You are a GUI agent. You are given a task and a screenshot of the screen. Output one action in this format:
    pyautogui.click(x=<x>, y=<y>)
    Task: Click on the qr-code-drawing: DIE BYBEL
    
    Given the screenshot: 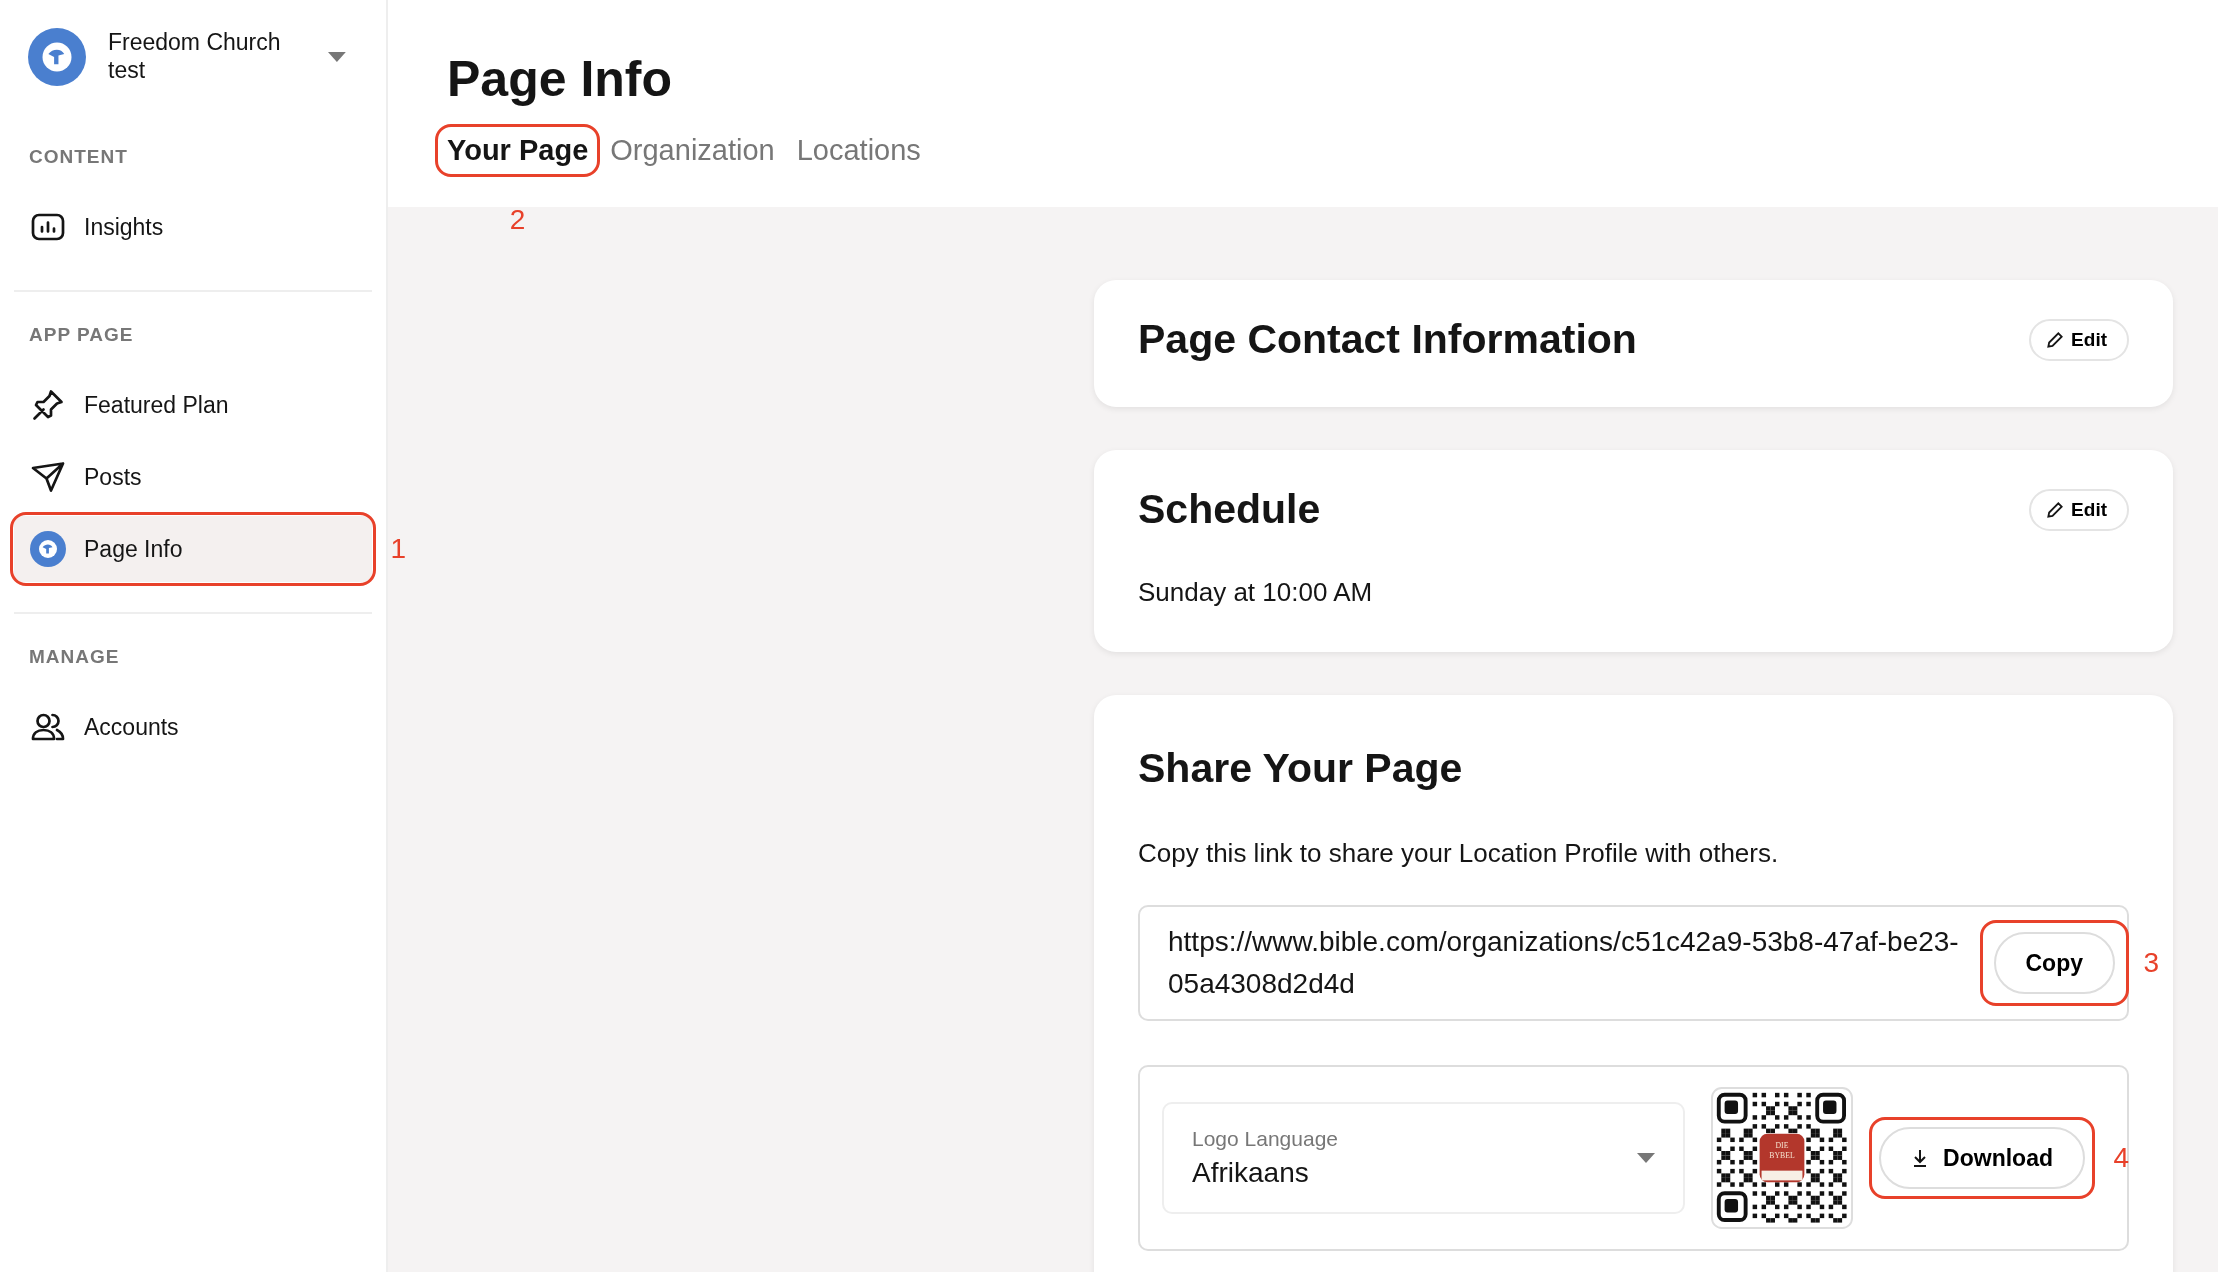 What is the action you would take?
    pyautogui.click(x=1782, y=1158)
    